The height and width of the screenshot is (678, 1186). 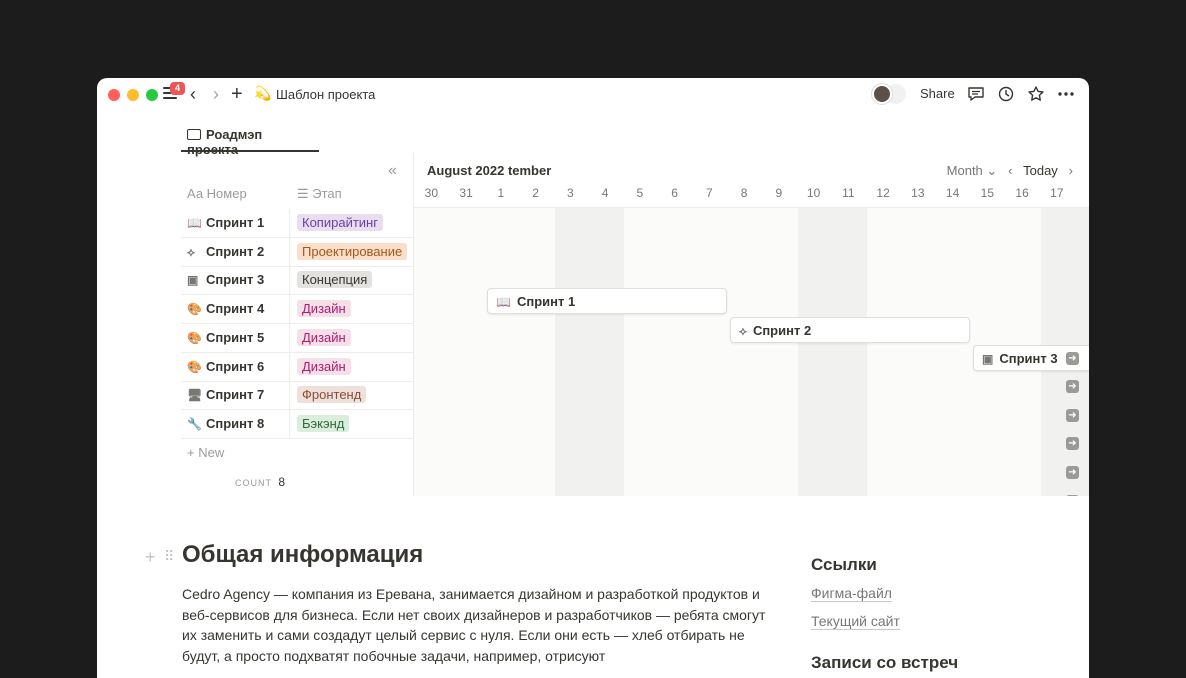 I want to click on page-breadcrumb: Шаблон проекта, so click(x=325, y=94).